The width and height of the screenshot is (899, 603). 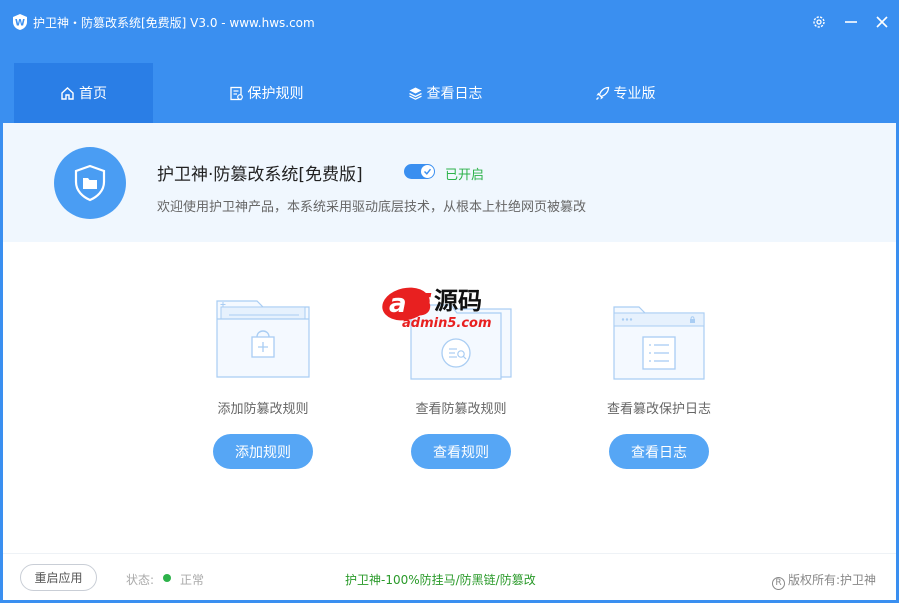 What do you see at coordinates (658, 409) in the screenshot?
I see `card-view-logs-label: 查看篡改保护日志` at bounding box center [658, 409].